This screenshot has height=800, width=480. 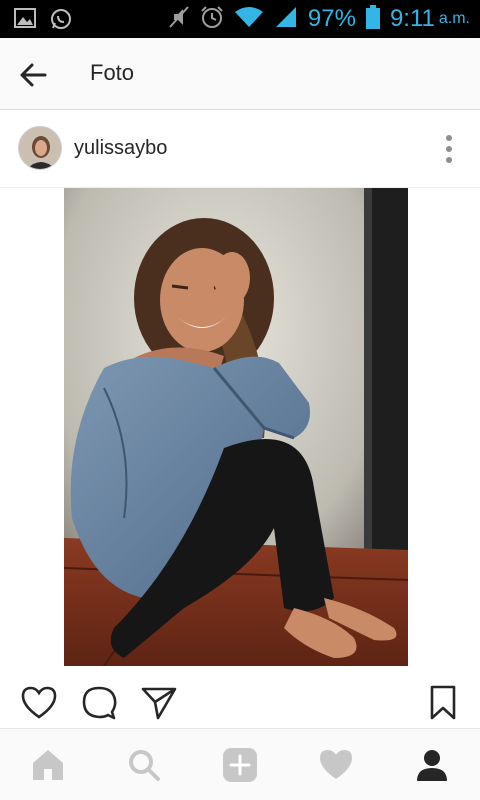 I want to click on battery-icon, so click(x=372, y=19).